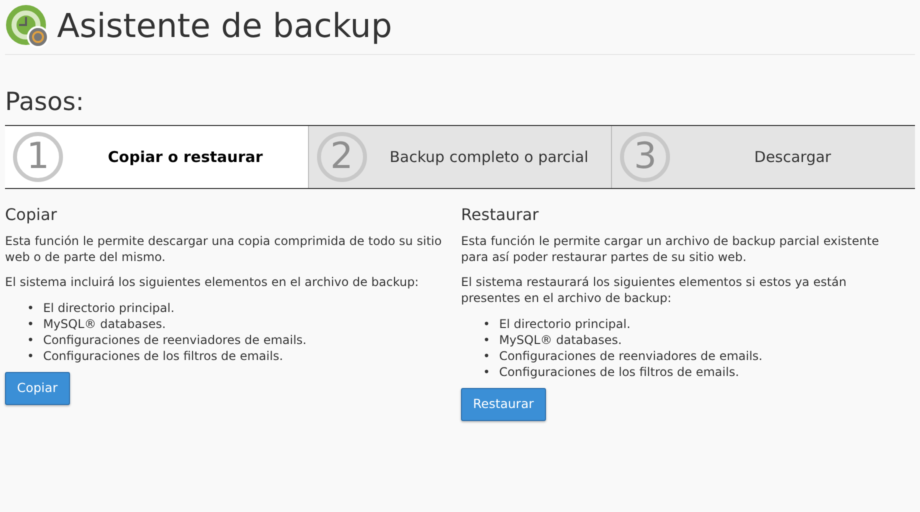  I want to click on step-number: 1, so click(38, 157).